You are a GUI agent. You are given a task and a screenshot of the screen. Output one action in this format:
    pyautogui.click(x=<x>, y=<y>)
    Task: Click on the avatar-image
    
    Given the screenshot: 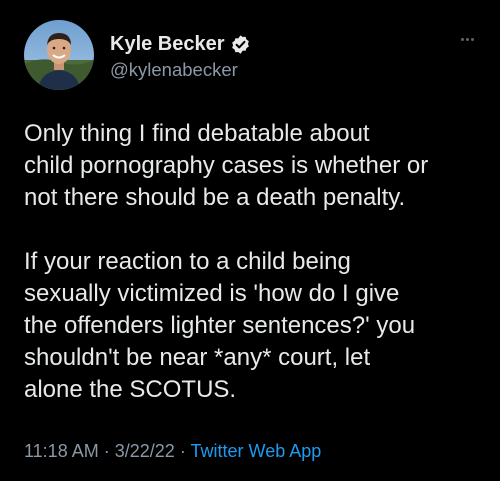 What is the action you would take?
    pyautogui.click(x=59, y=55)
    